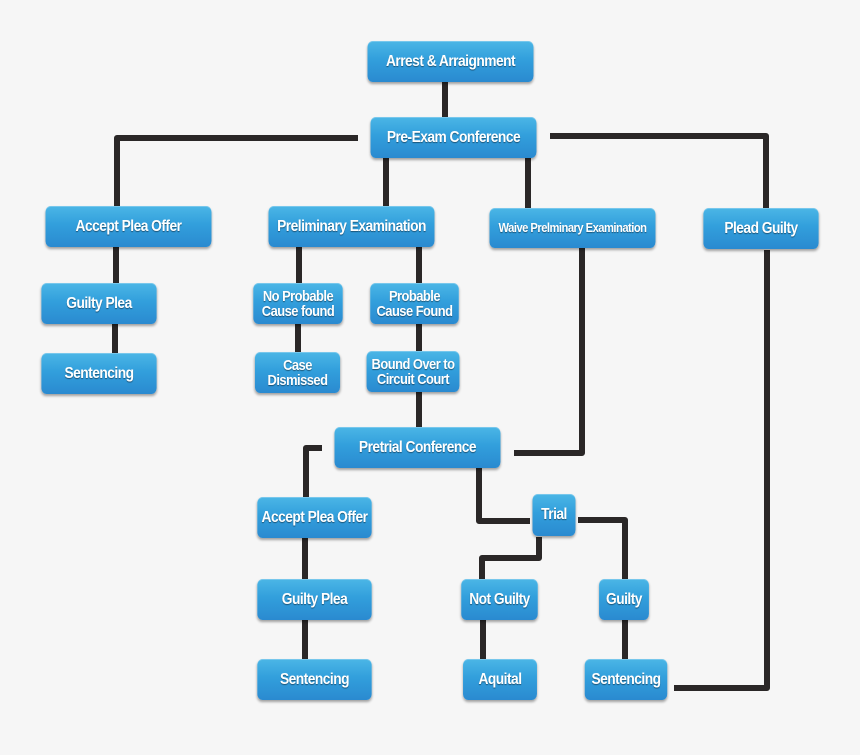  Describe the element at coordinates (413, 371) in the screenshot. I see `node-bound-over: Bound Over to Circuit Court` at that location.